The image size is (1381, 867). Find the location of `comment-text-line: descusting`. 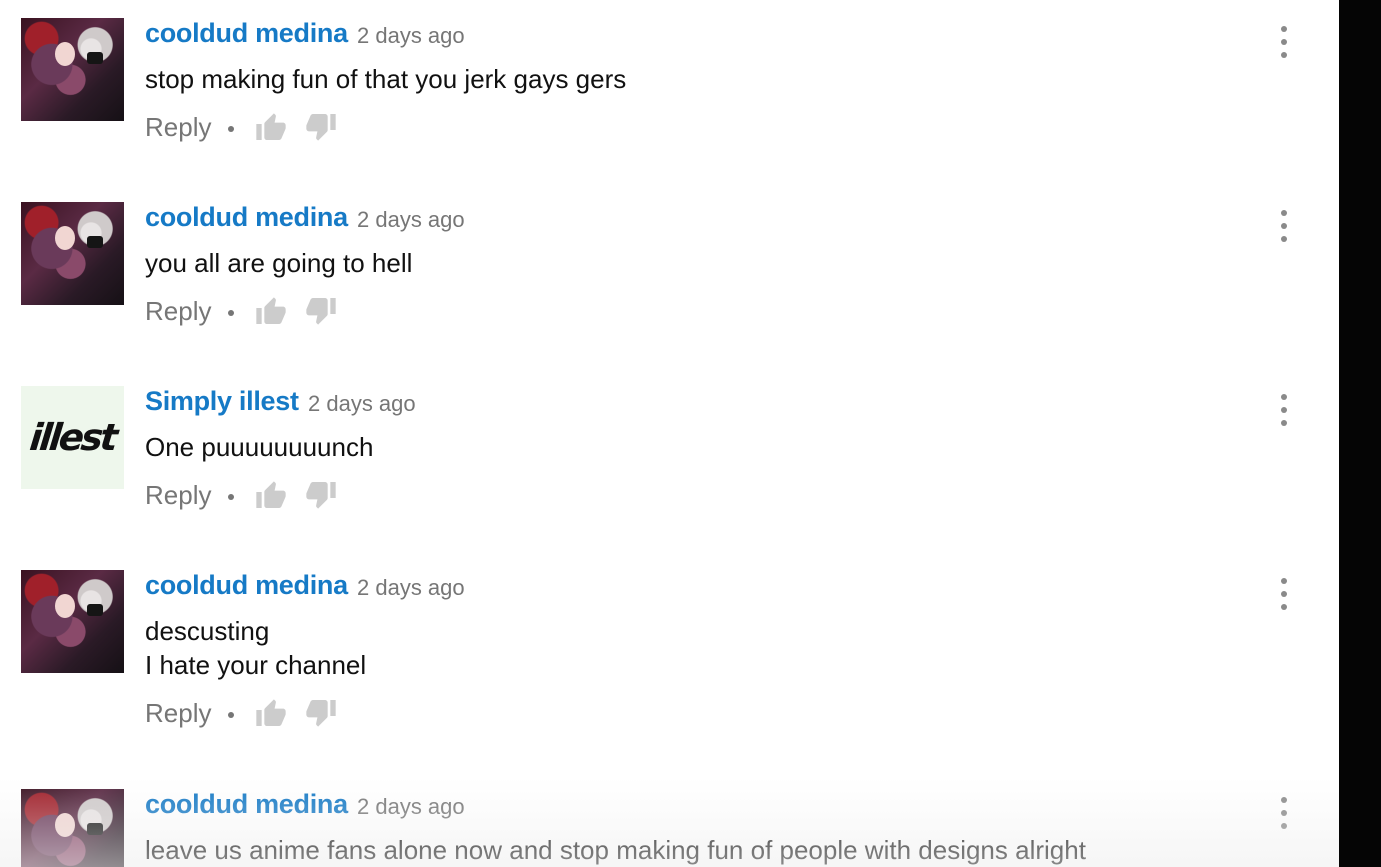

comment-text-line: descusting is located at coordinates (207, 631).